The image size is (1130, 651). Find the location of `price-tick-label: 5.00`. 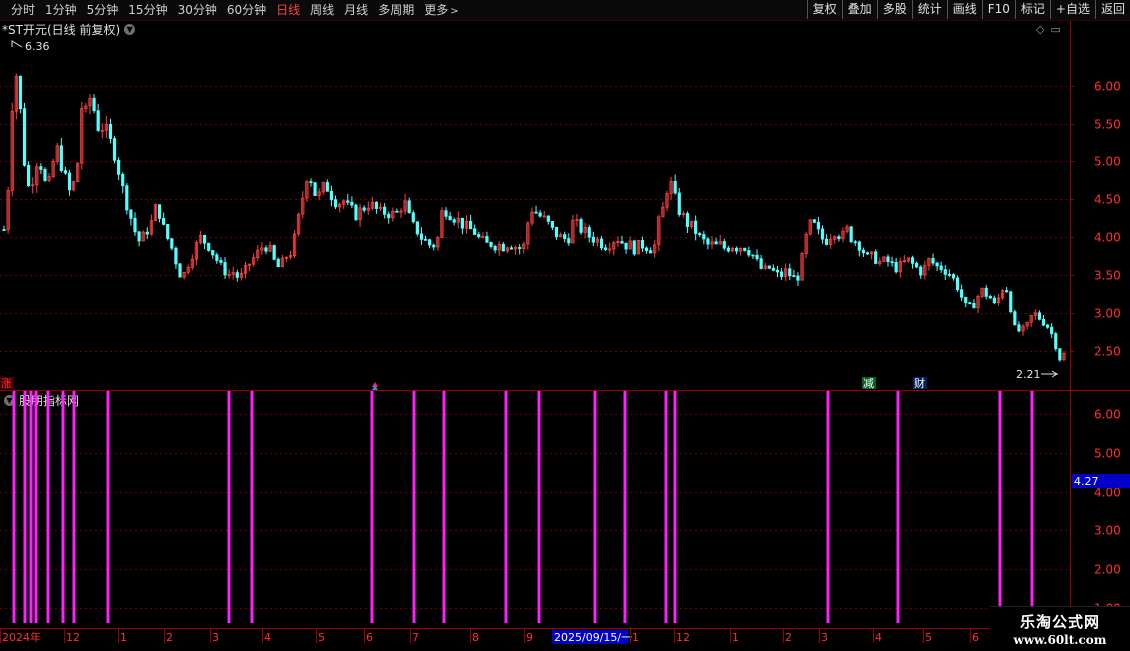

price-tick-label: 5.00 is located at coordinates (1107, 162).